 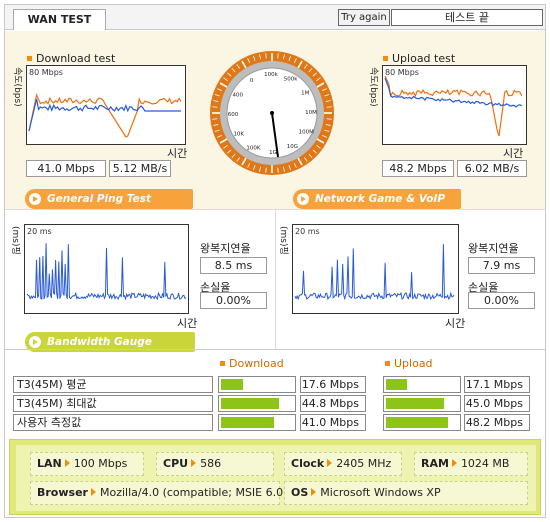 What do you see at coordinates (467, 17) in the screenshot?
I see `status-text: 테스트 끝` at bounding box center [467, 17].